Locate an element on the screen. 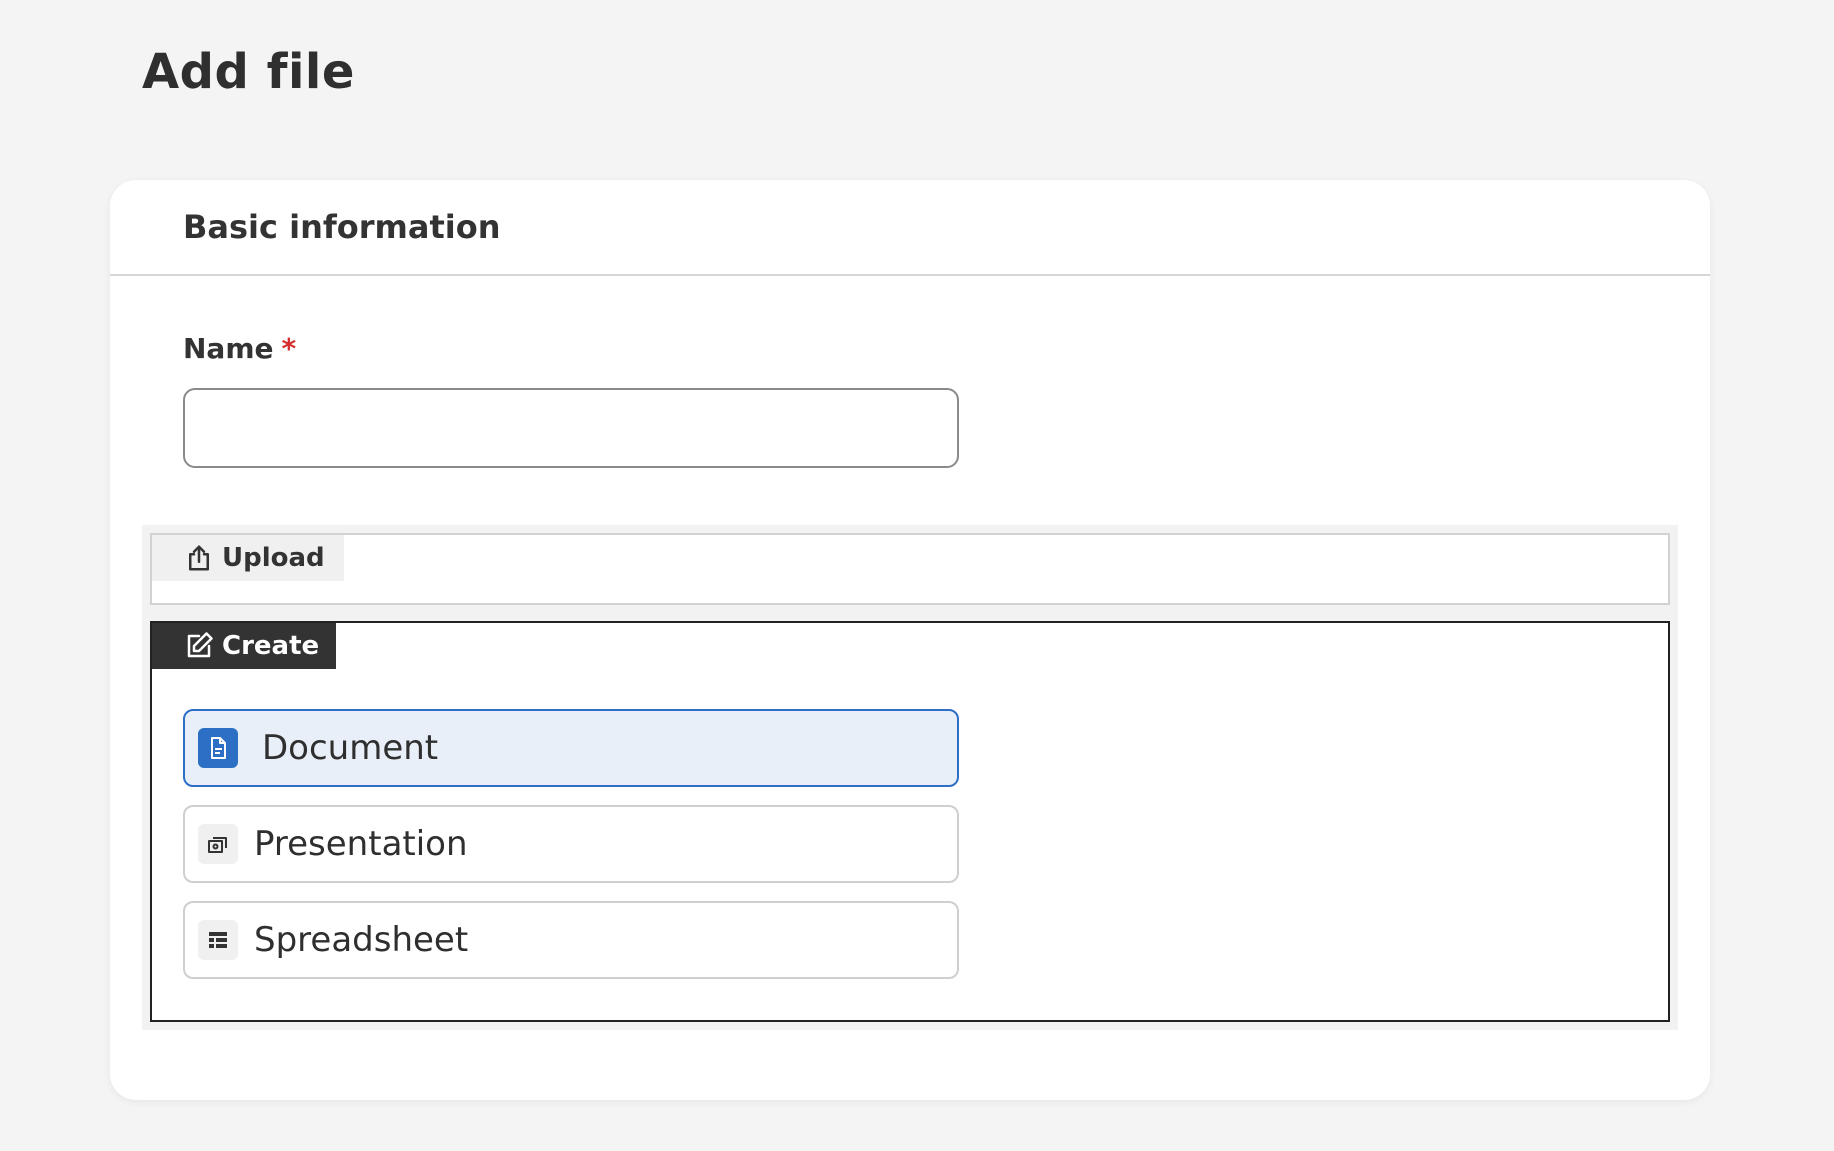 The height and width of the screenshot is (1151, 1834). edit-icon is located at coordinates (199, 646).